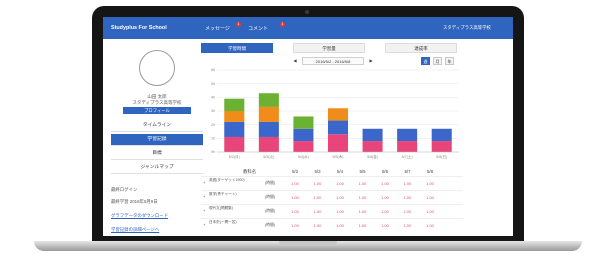 This screenshot has width=616, height=261. Describe the element at coordinates (340, 171) in the screenshot. I see `table-header-date: 5/4` at that location.